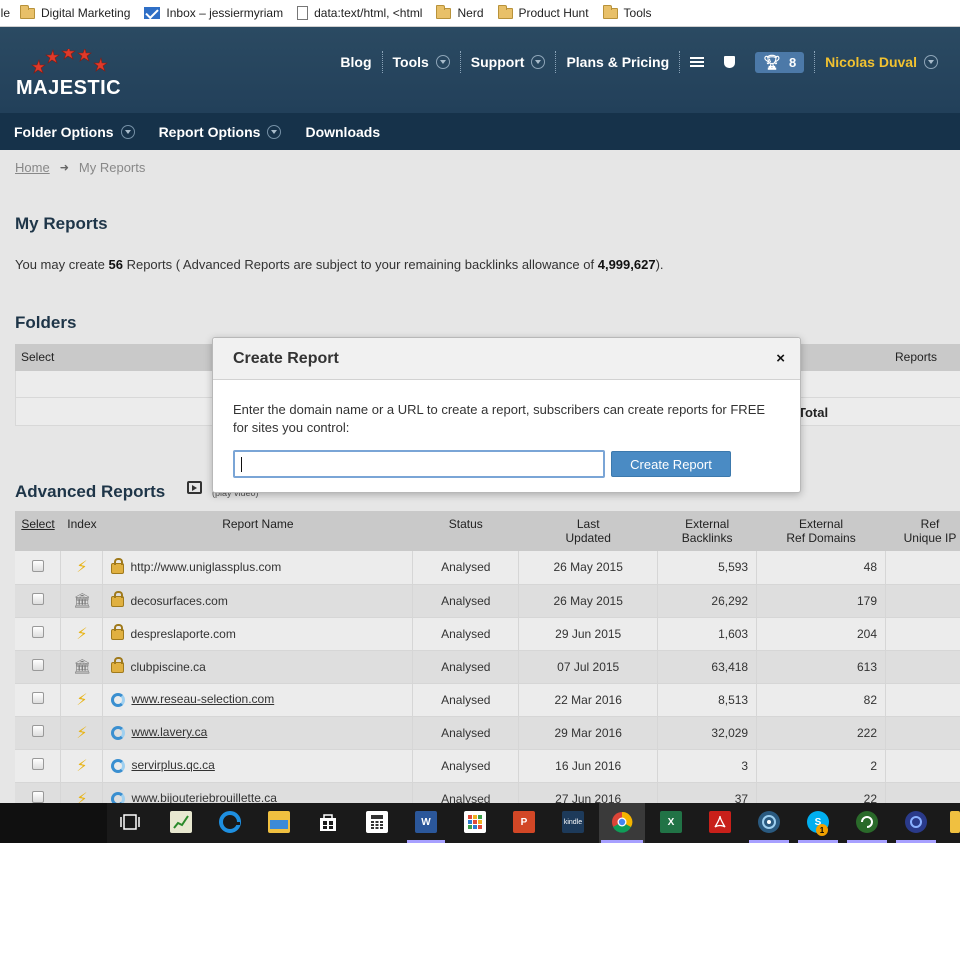 The image size is (960, 960). I want to click on play-video-icon, so click(194, 487).